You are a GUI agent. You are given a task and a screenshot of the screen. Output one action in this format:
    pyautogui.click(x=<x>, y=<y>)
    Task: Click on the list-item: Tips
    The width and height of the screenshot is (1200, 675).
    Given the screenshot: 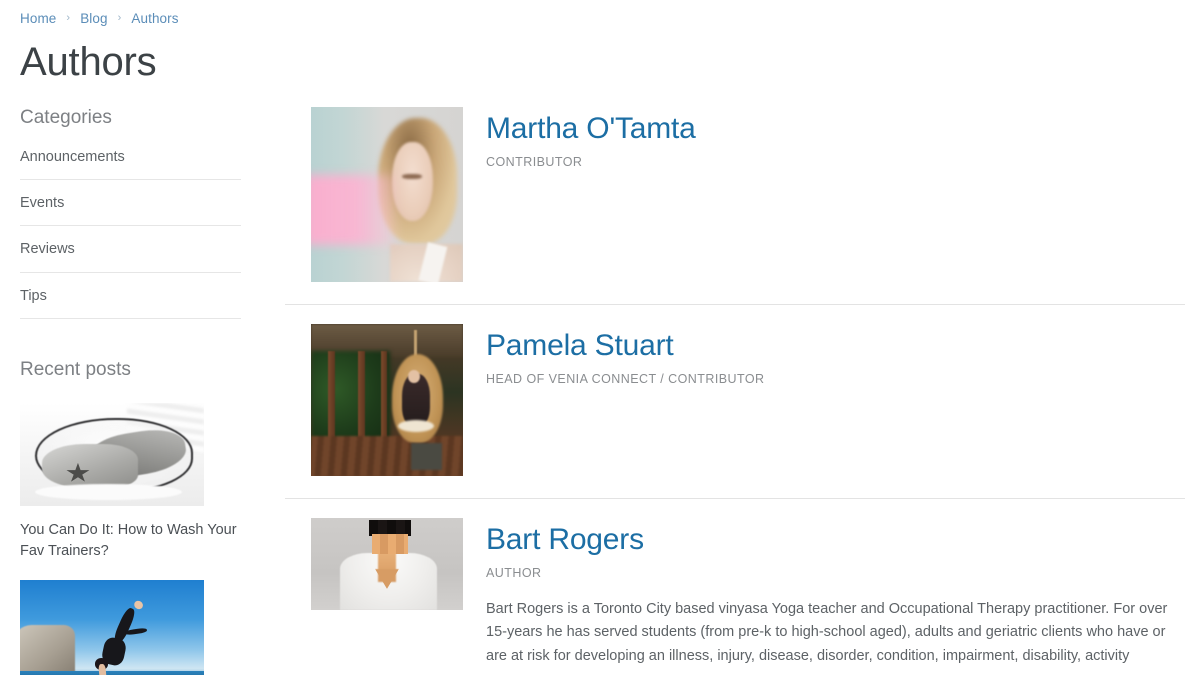 What is the action you would take?
    pyautogui.click(x=130, y=303)
    